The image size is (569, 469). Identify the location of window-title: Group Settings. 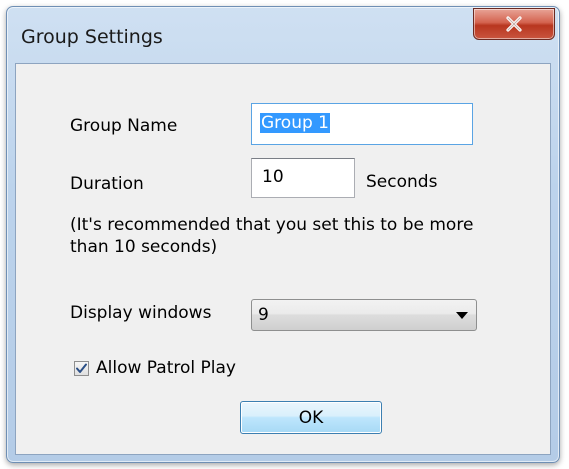
(92, 37).